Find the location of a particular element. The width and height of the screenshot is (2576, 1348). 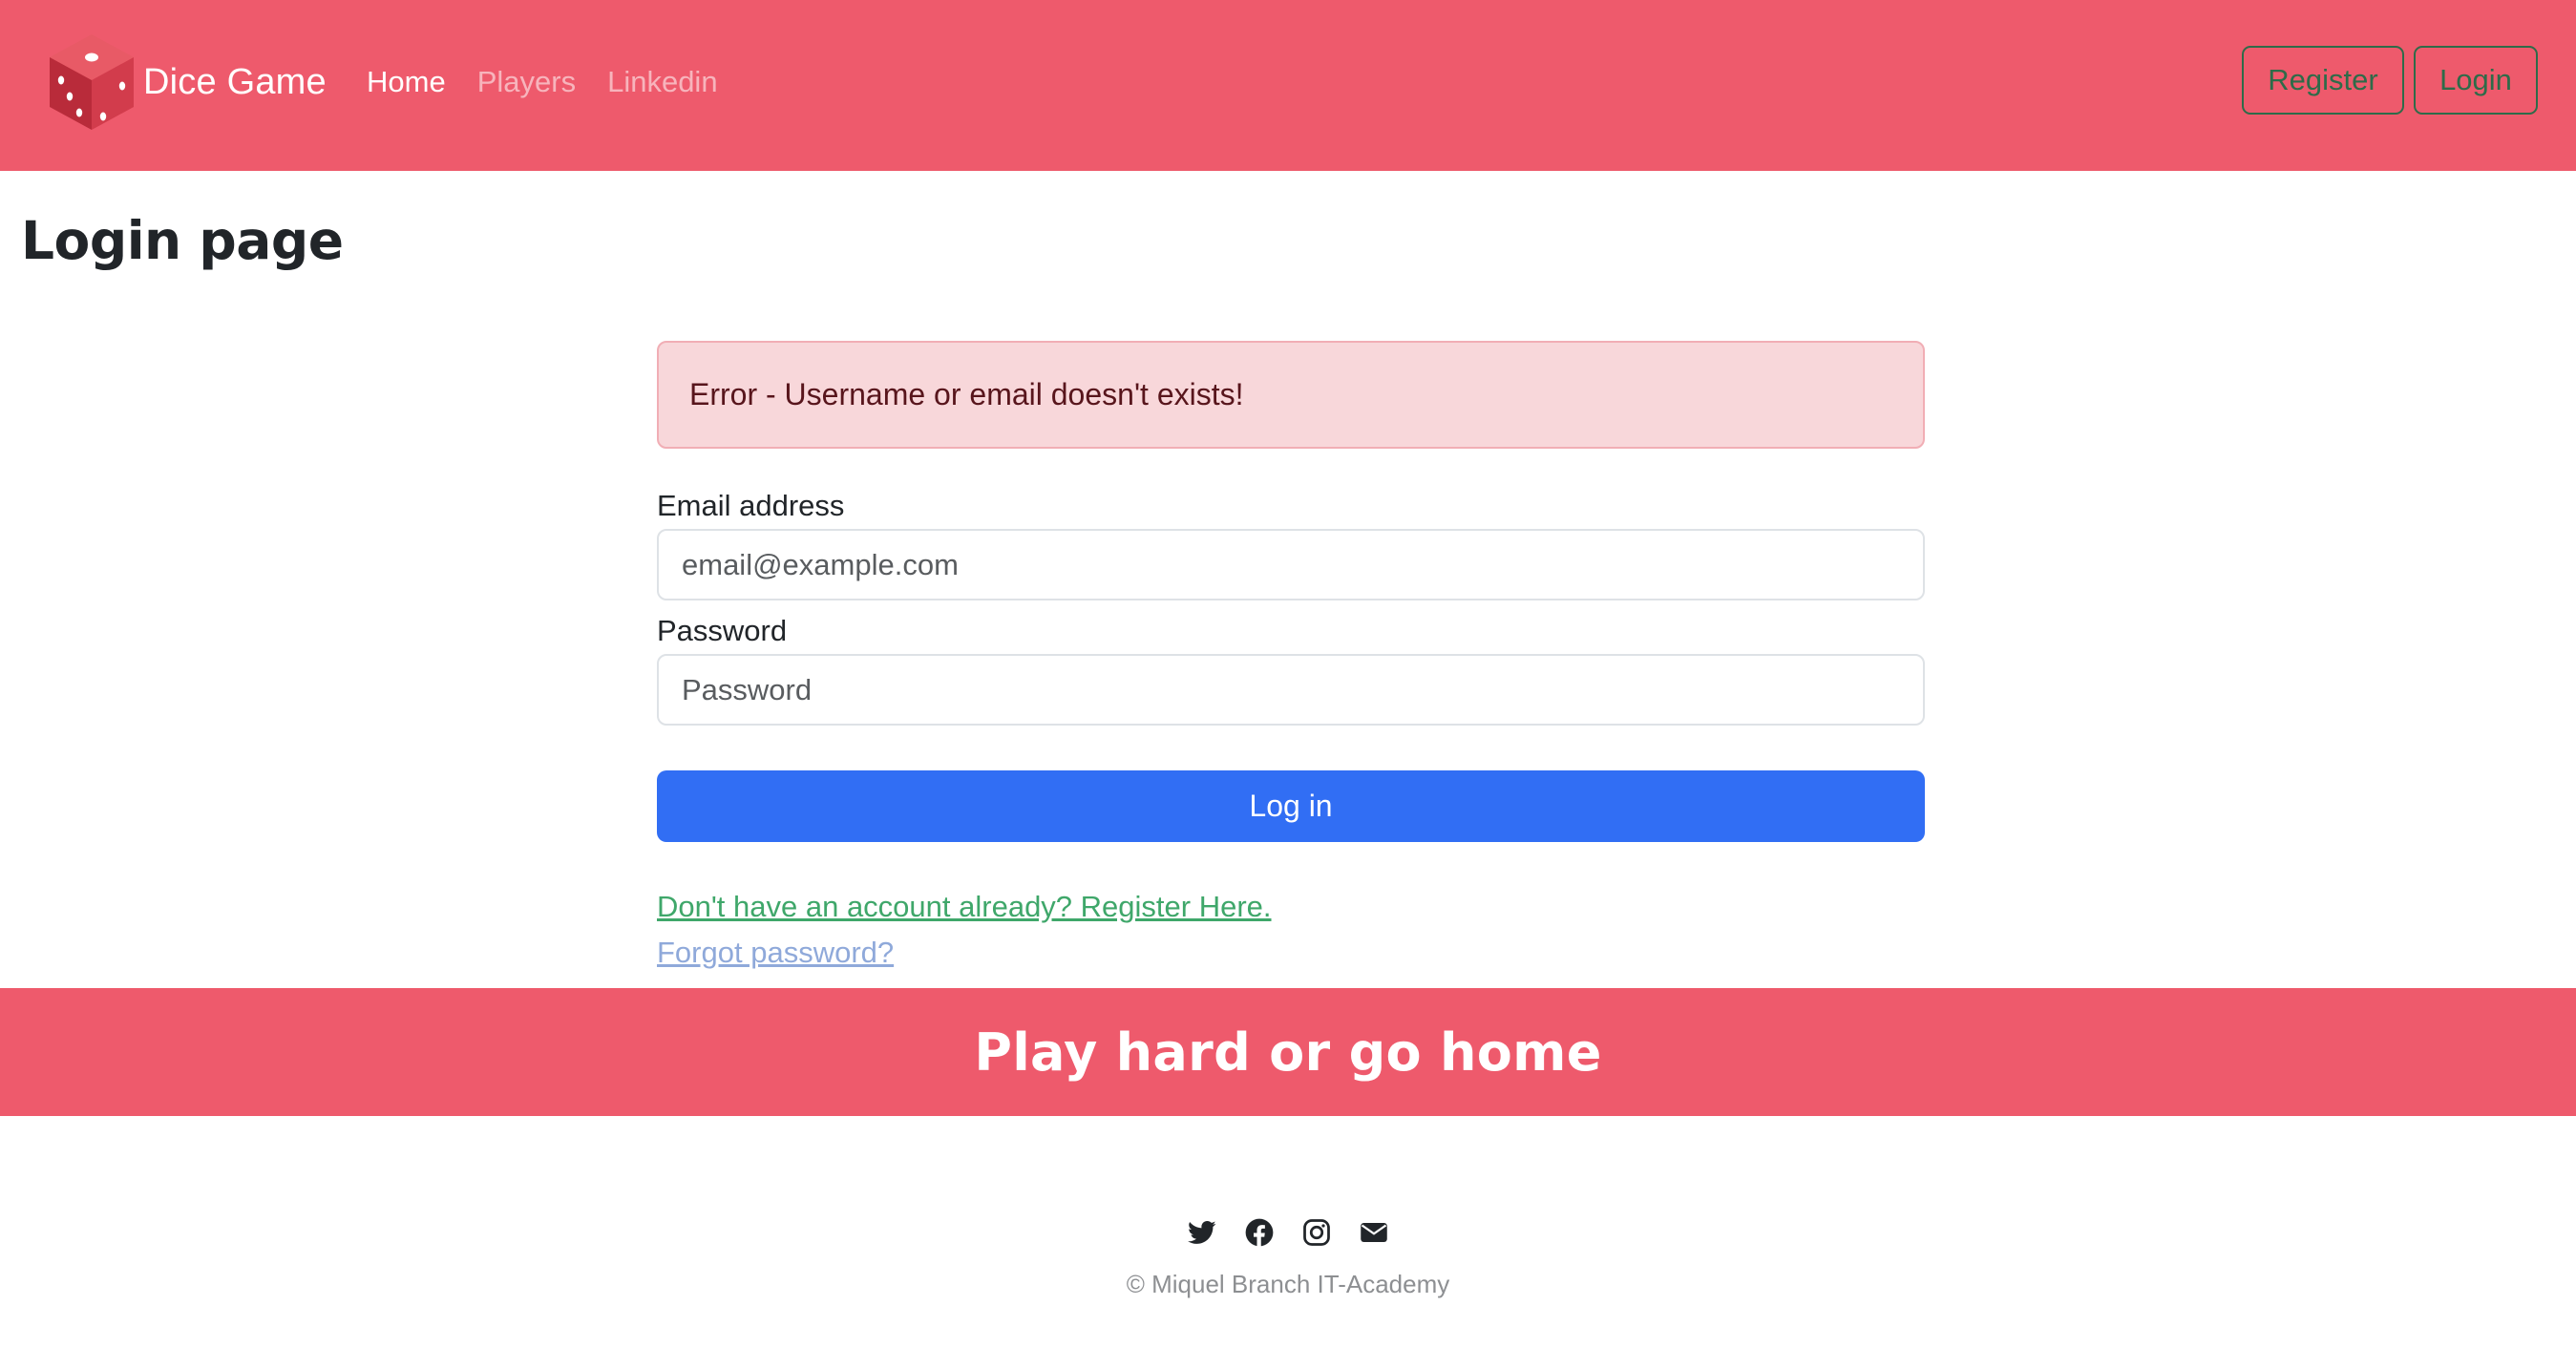

slogan-banner: Play hard or go home is located at coordinates (1288, 1052).